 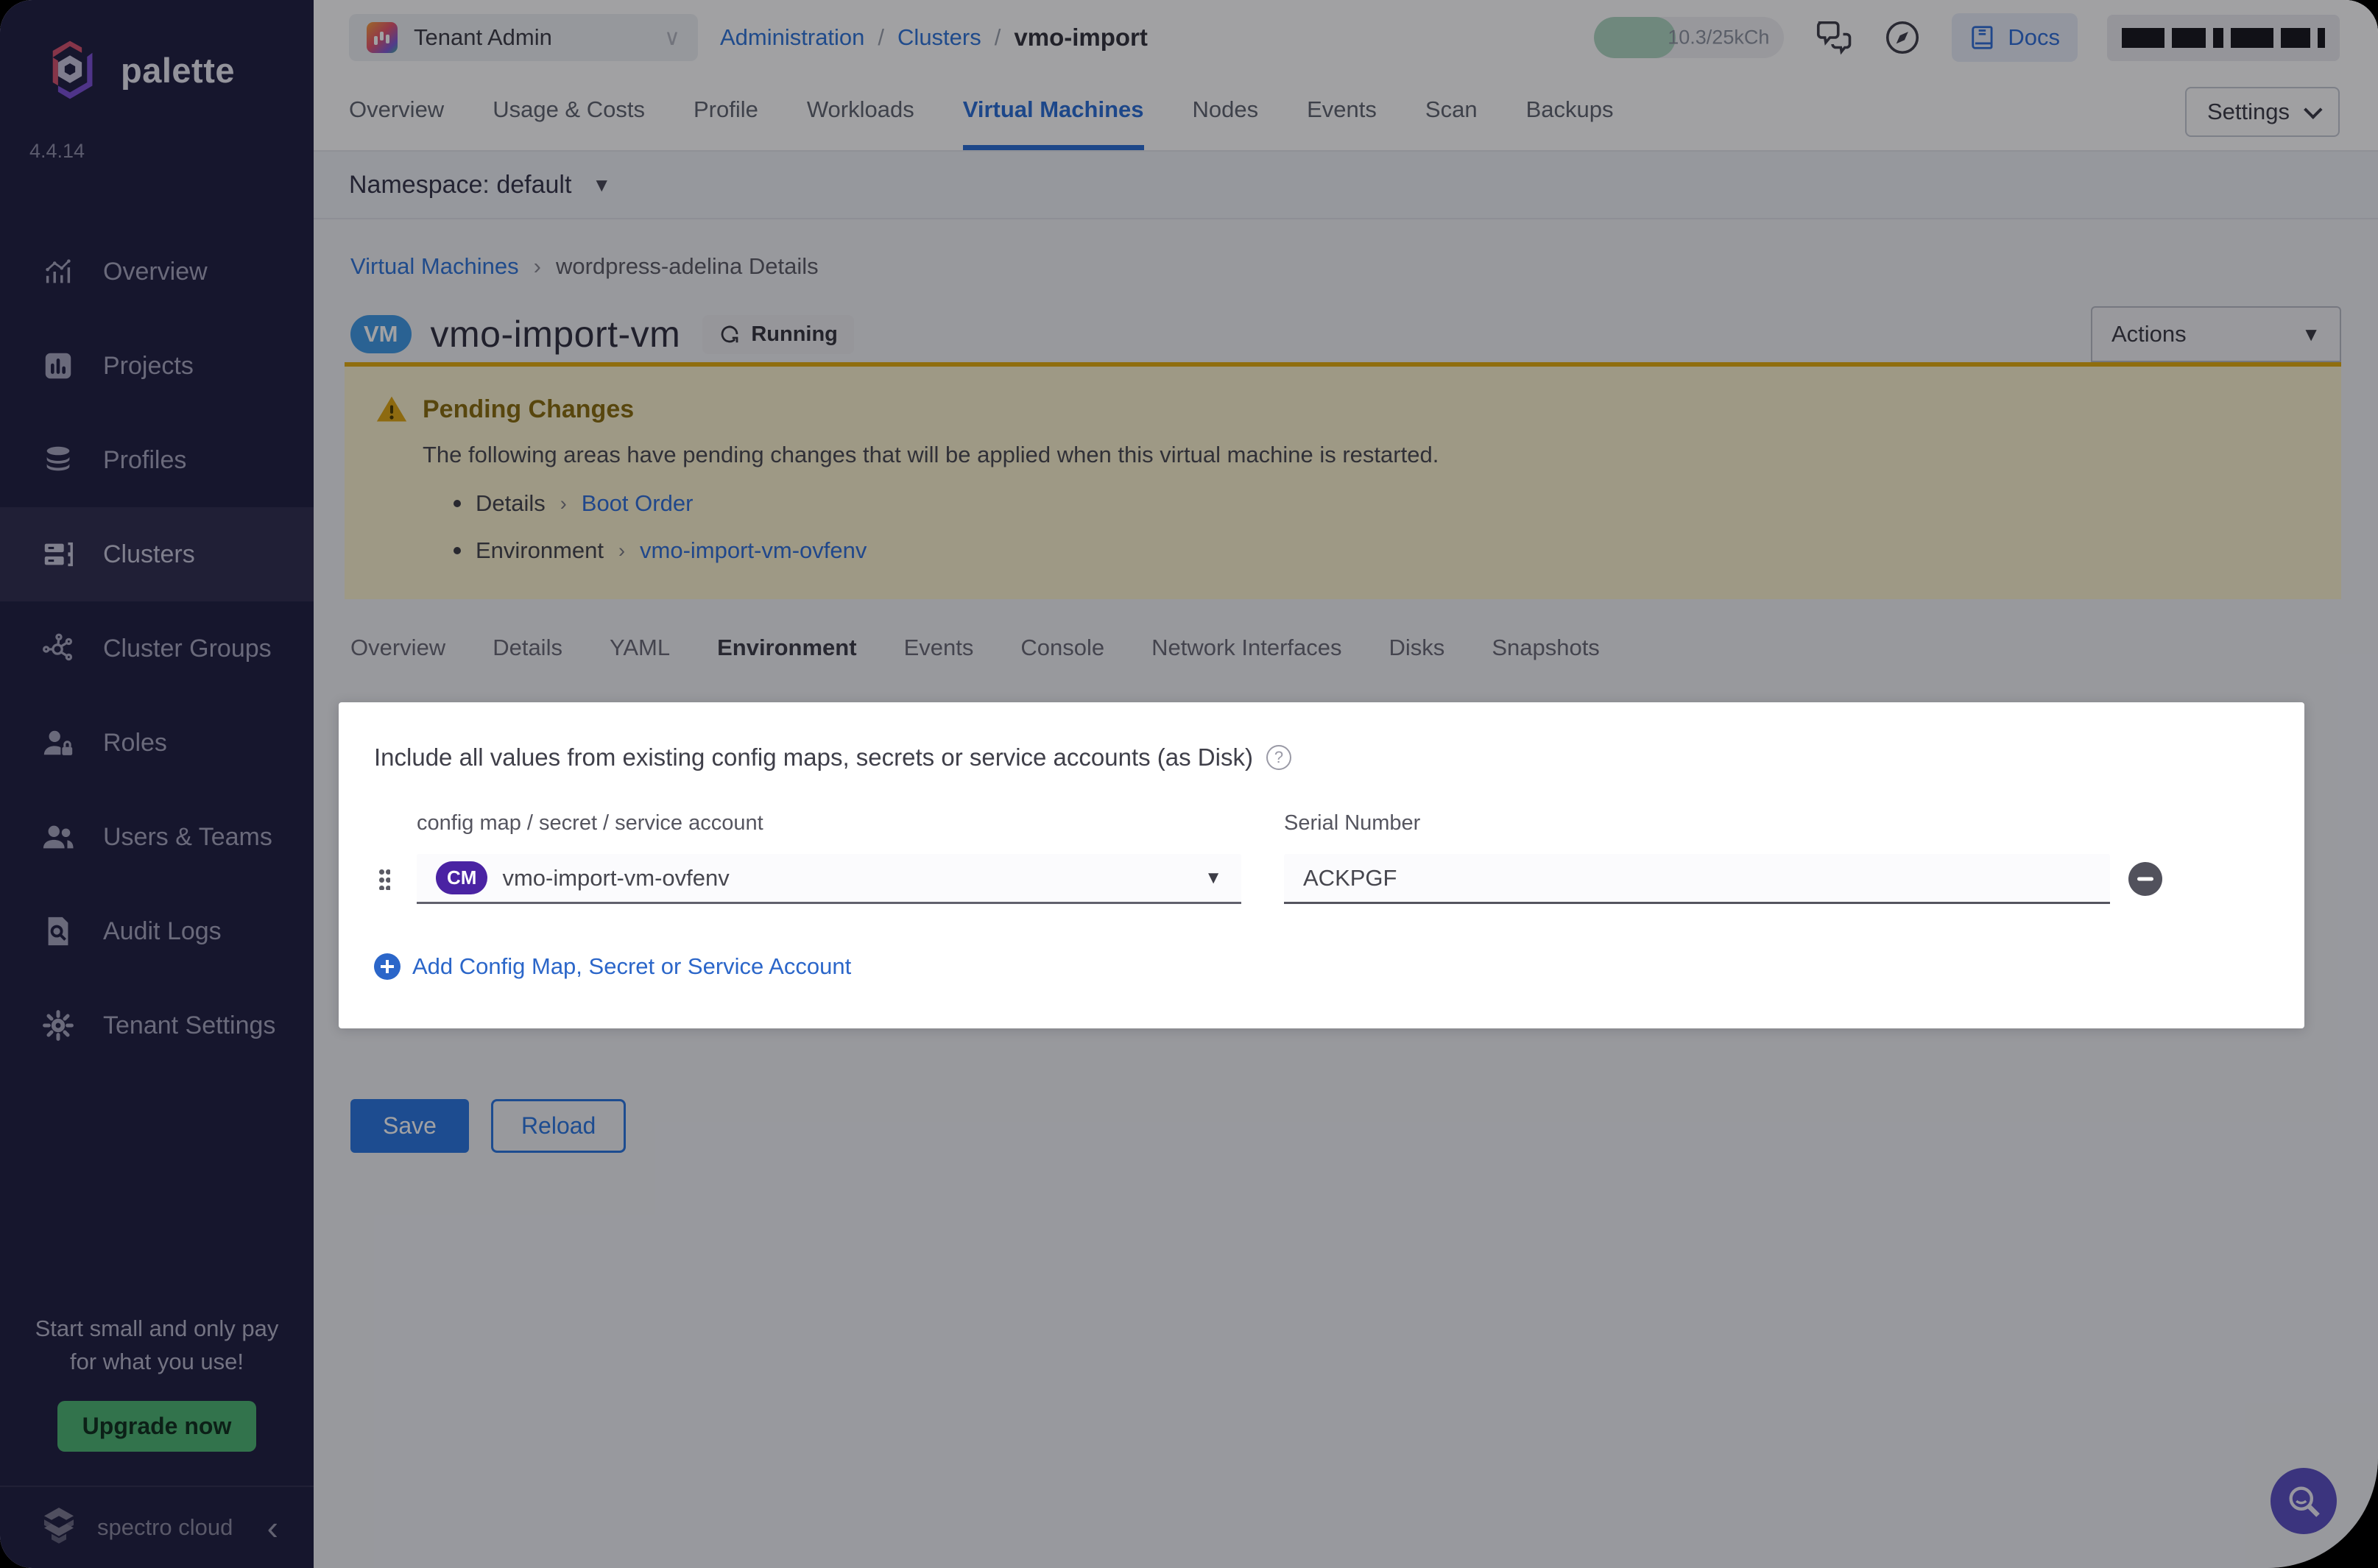 What do you see at coordinates (157, 1427) in the screenshot?
I see `upgrade-now-button: Upgrade now` at bounding box center [157, 1427].